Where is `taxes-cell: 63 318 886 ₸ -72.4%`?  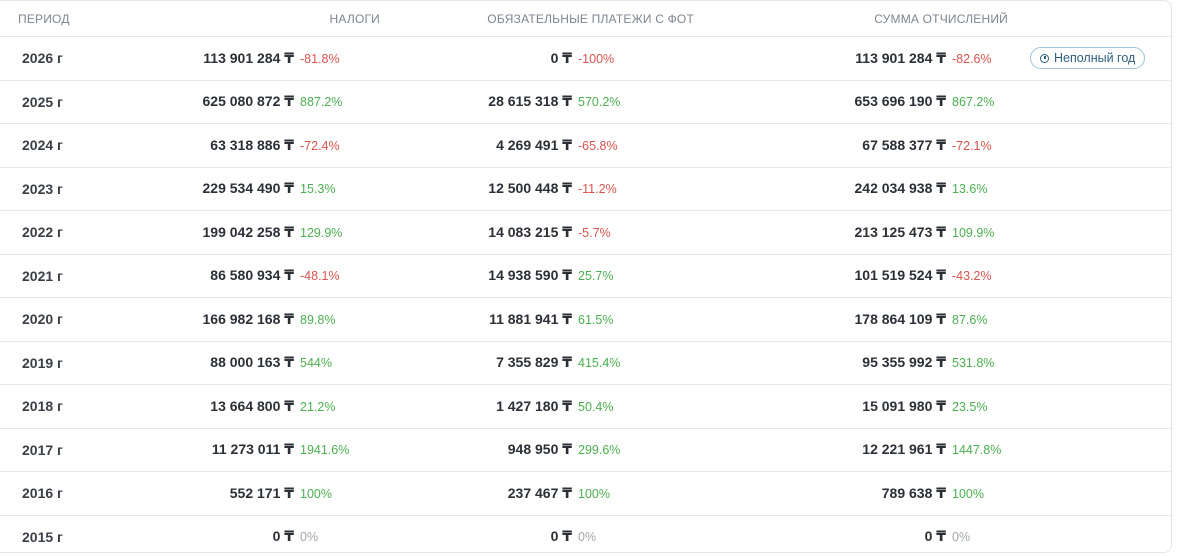
taxes-cell: 63 318 886 ₸ -72.4% is located at coordinates (253, 145).